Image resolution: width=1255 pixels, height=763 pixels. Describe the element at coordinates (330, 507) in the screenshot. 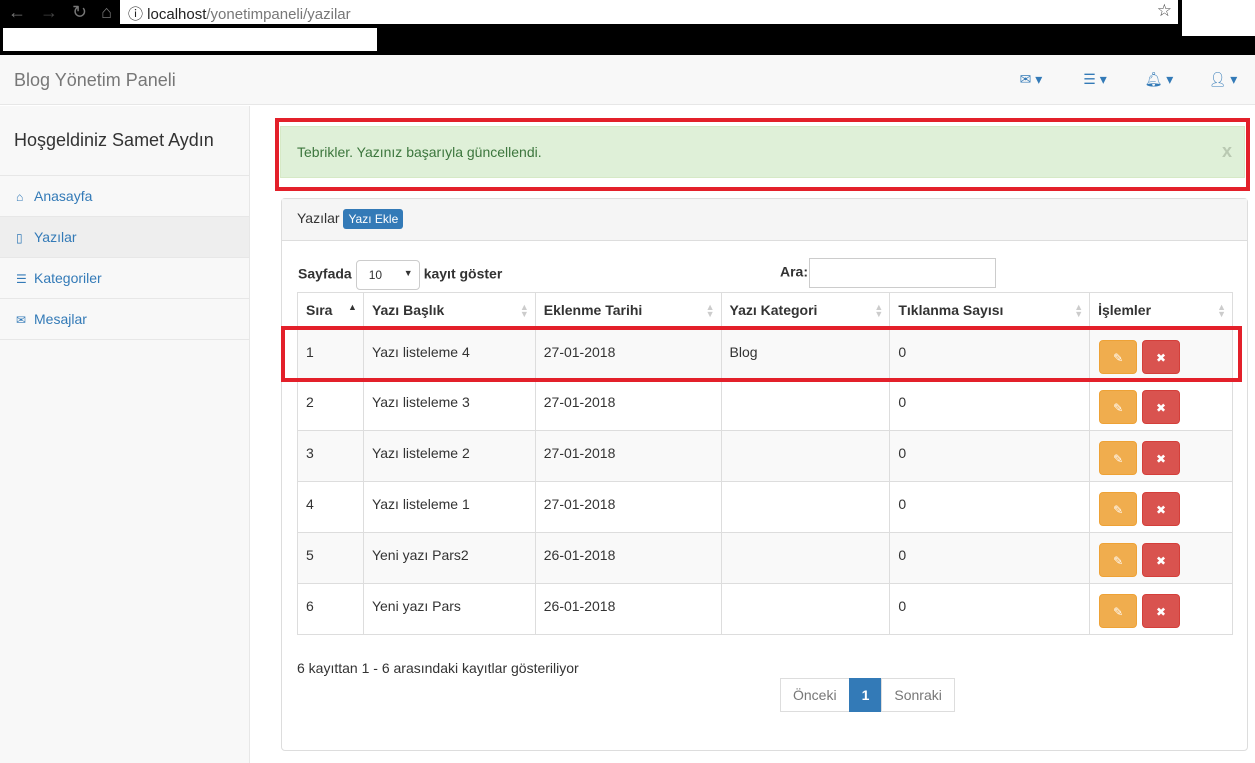

I see `table-cell: 4` at that location.